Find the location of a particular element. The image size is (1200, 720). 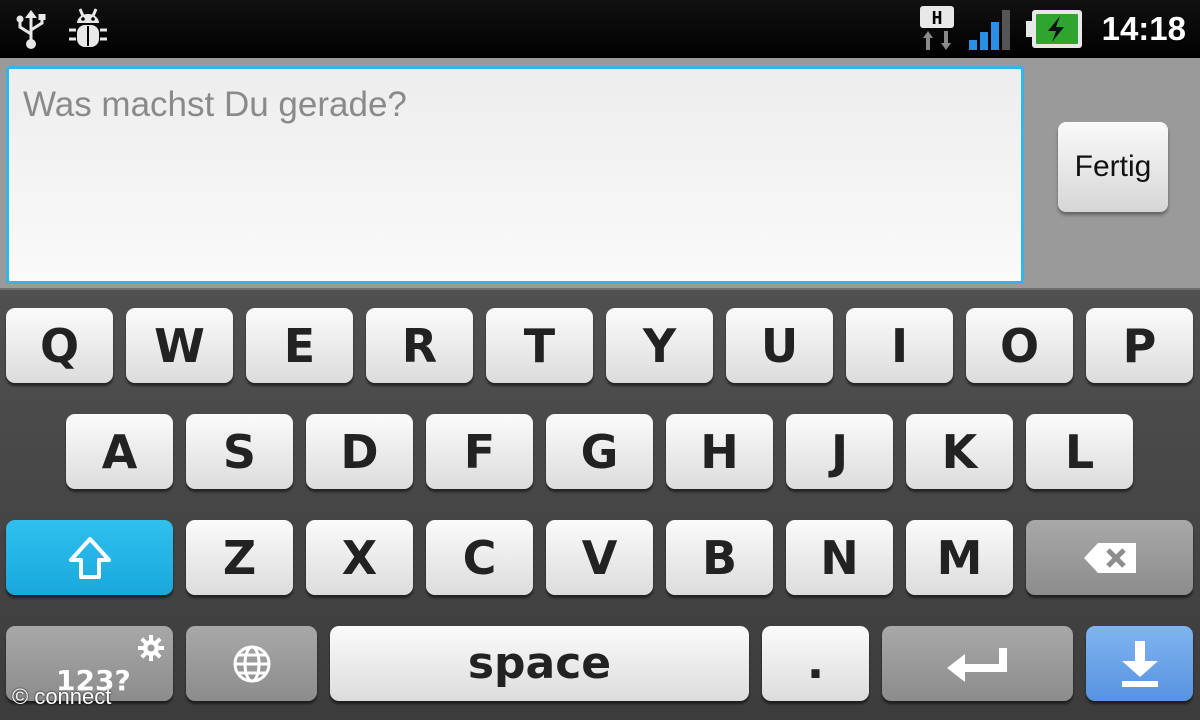

key-q: Q is located at coordinates (59, 345).